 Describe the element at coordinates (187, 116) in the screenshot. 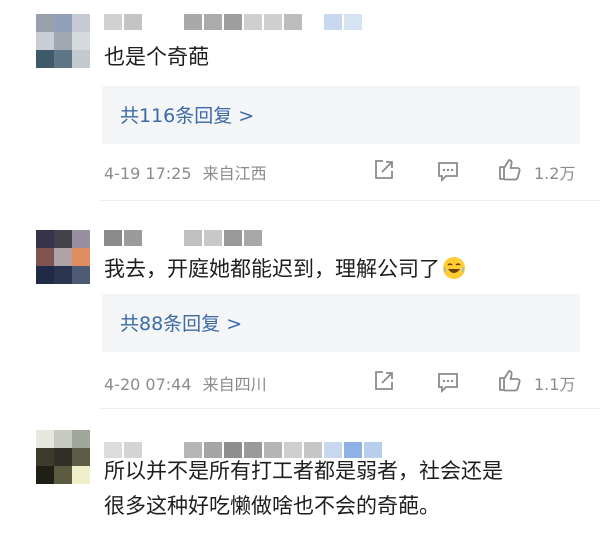

I see `replies-link-label: 共116条回复 >` at that location.